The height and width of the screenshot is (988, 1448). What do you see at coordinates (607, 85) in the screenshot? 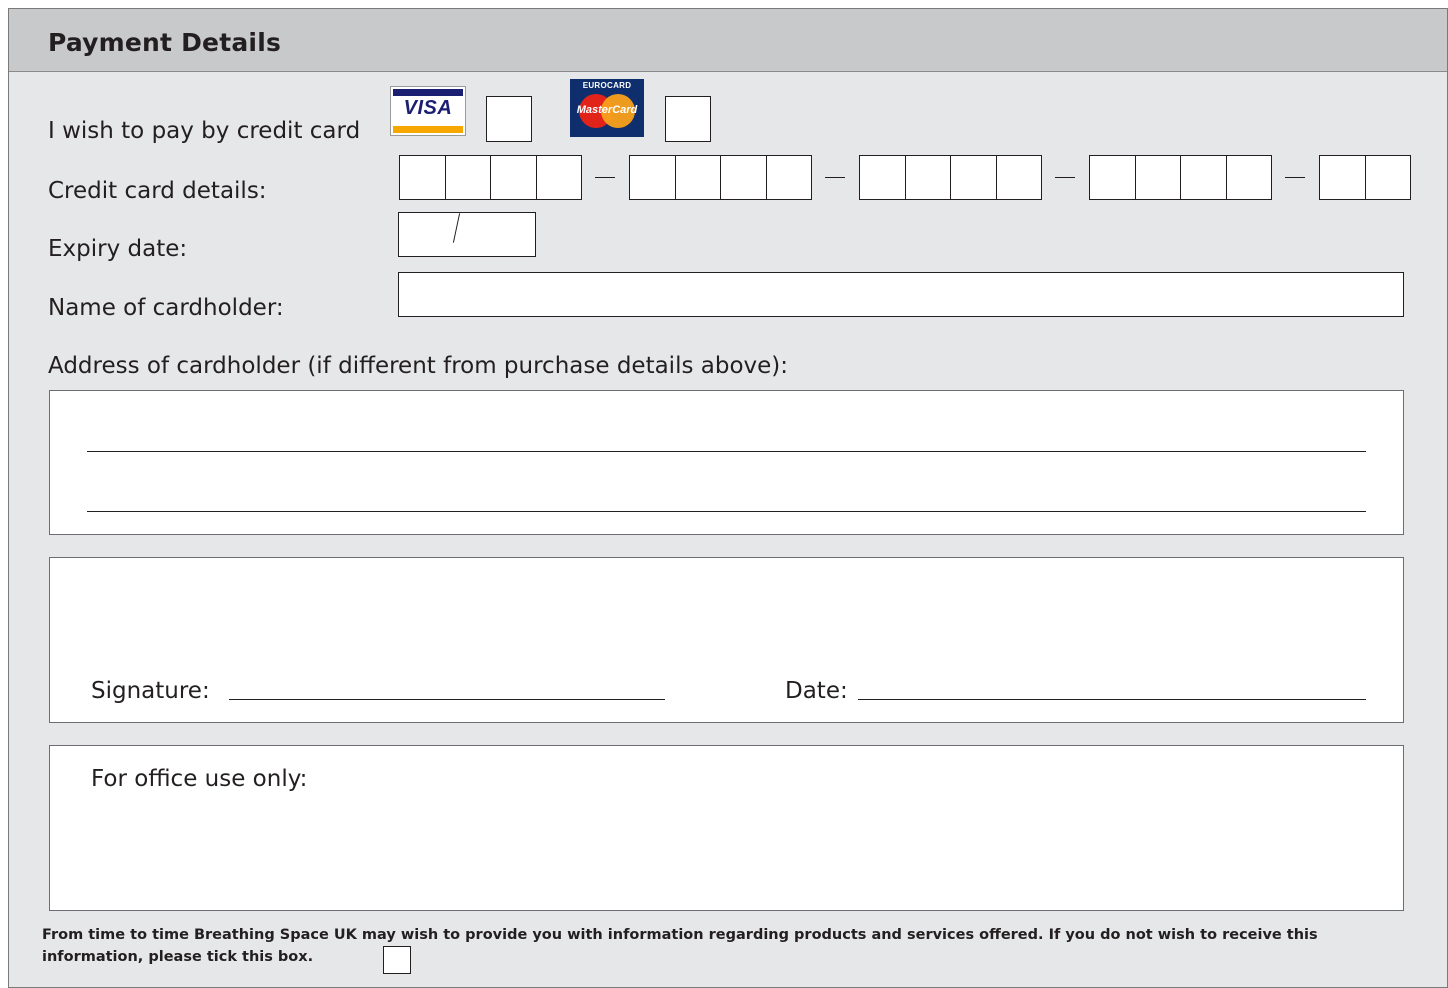
I see `eurocard-wordmark: EUROCARD` at bounding box center [607, 85].